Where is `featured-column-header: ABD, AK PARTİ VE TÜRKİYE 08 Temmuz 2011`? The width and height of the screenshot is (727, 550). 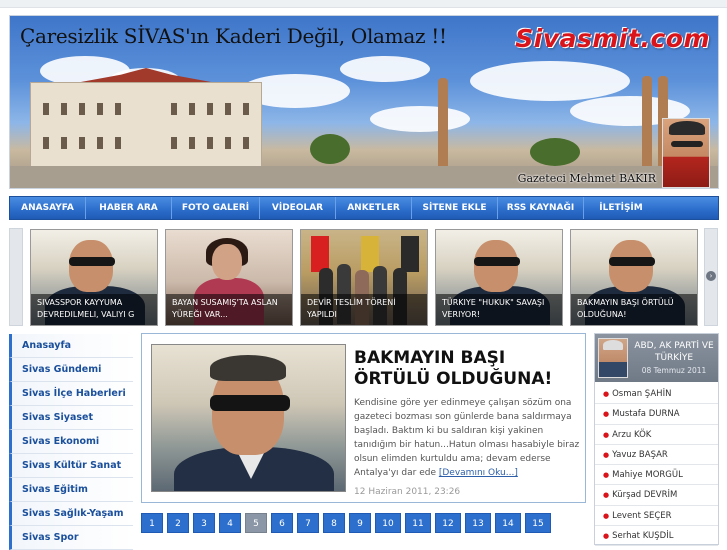
featured-column-header: ABD, AK PARTİ VE TÜRKİYE 08 Temmuz 2011 is located at coordinates (656, 358).